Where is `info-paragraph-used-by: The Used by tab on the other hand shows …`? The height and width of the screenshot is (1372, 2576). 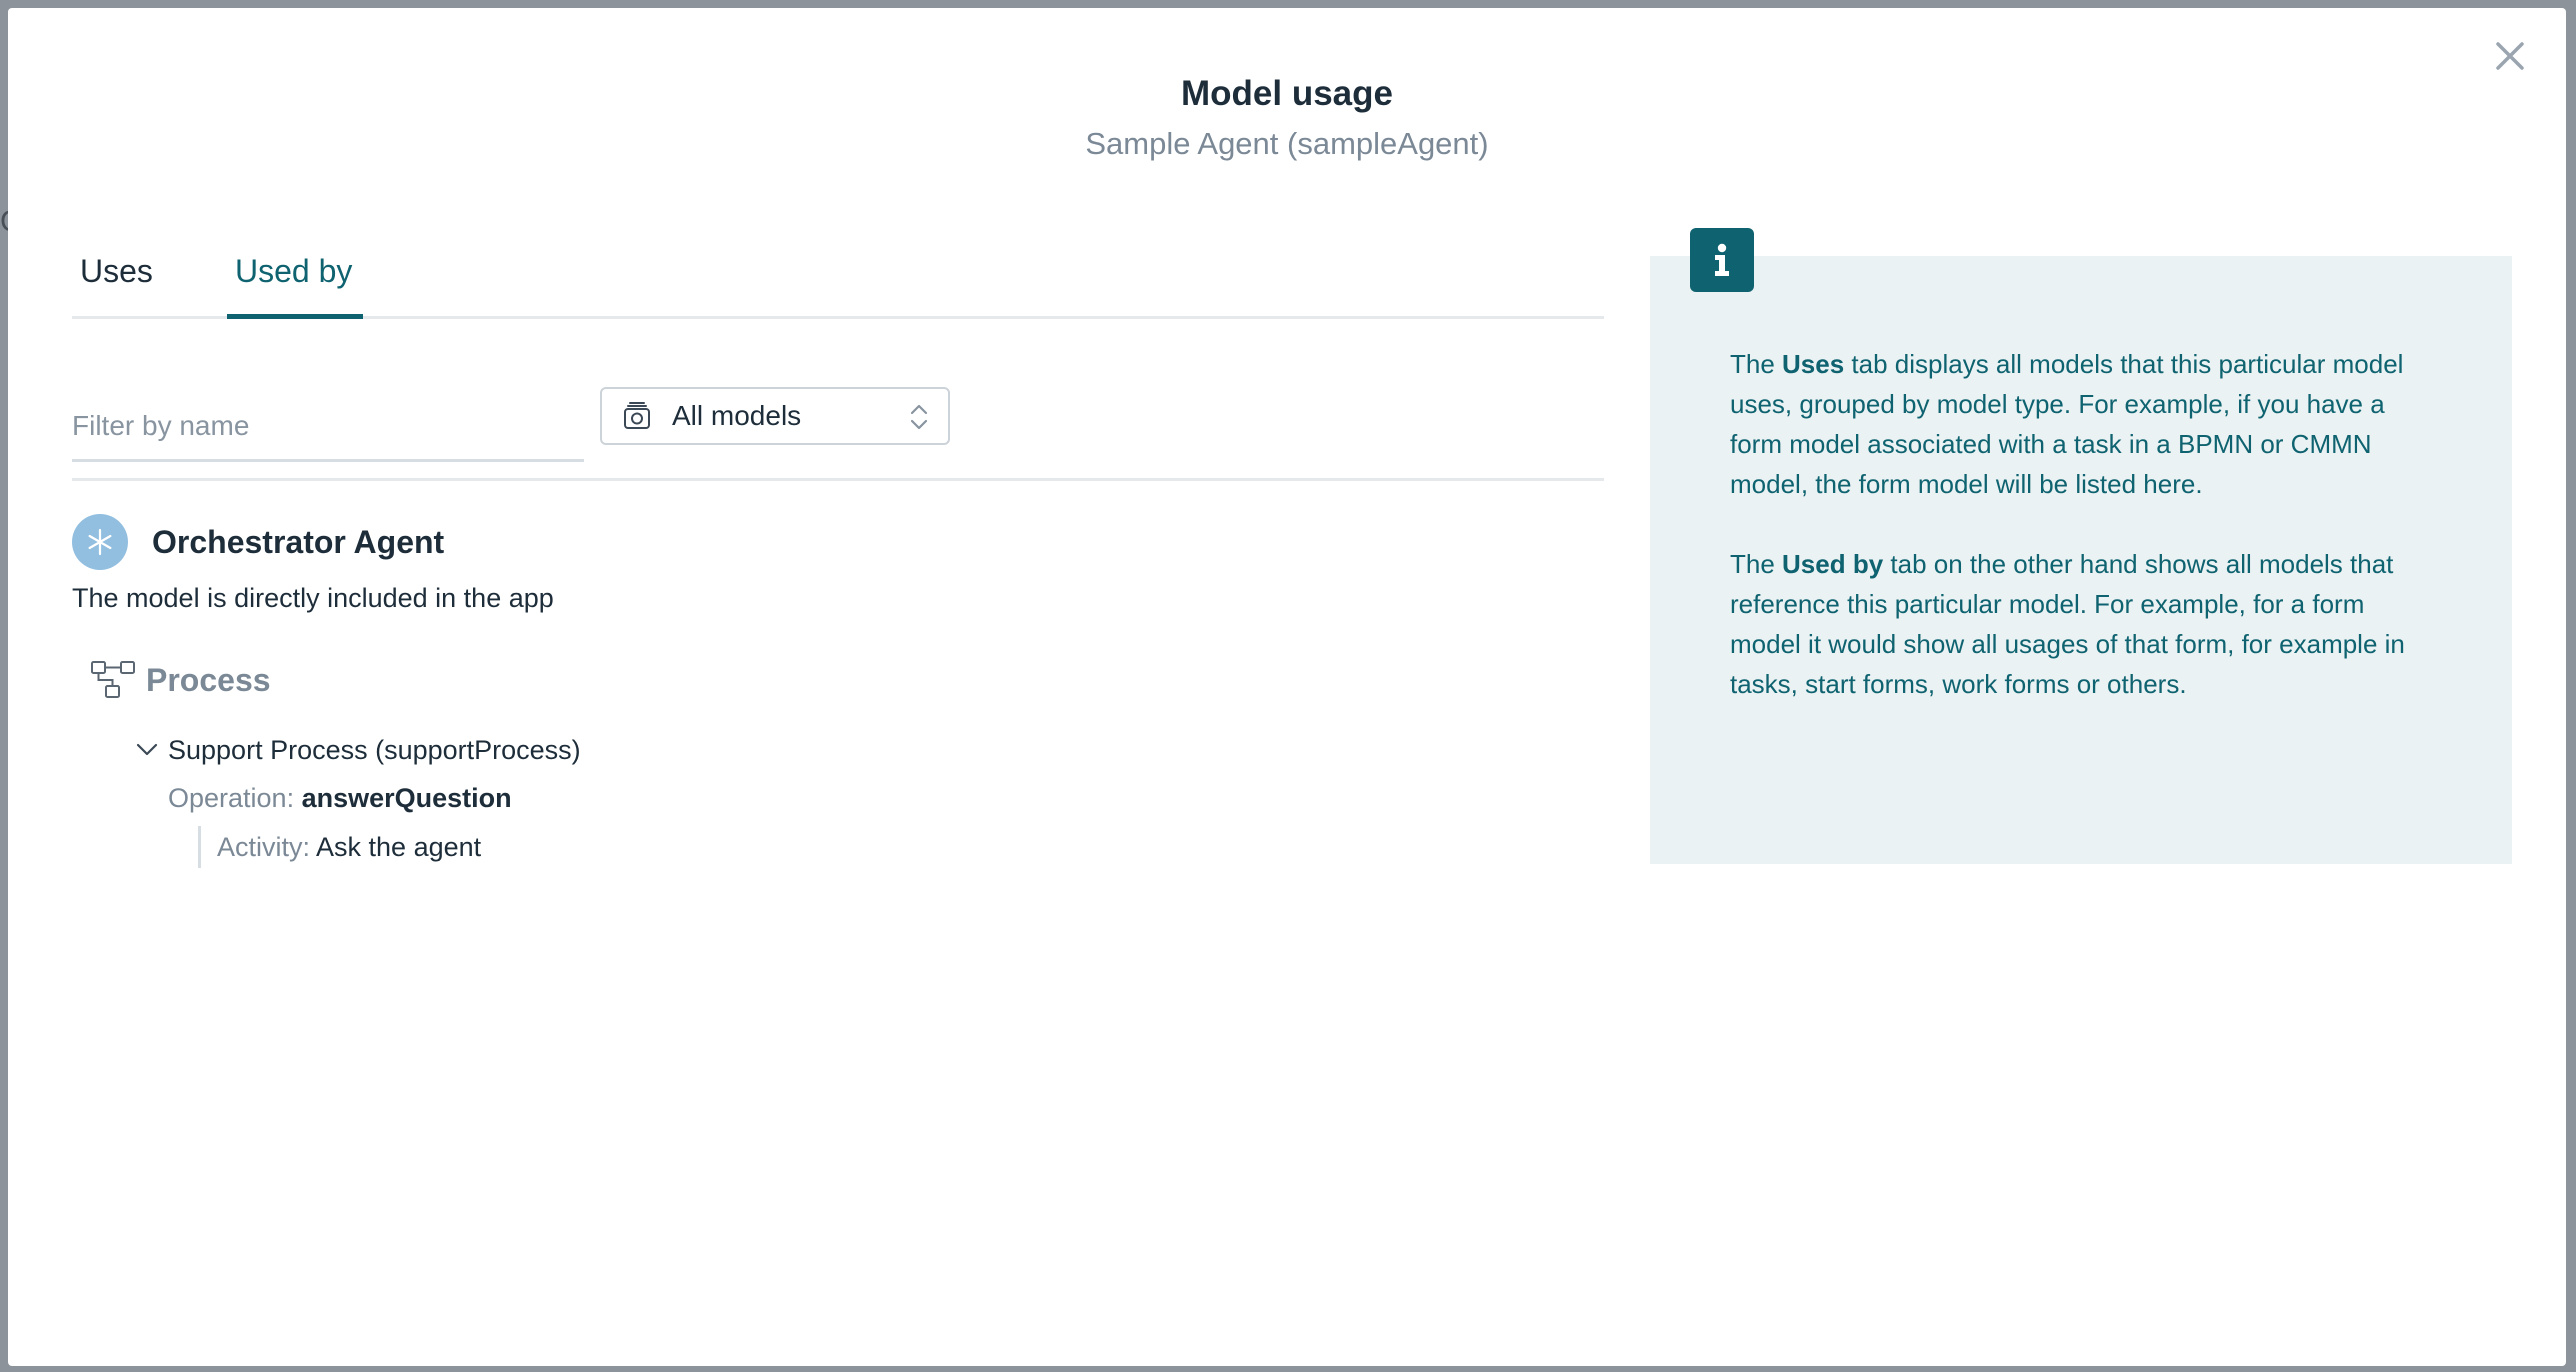 info-paragraph-used-by: The Used by tab on the other hand shows … is located at coordinates (2067, 624).